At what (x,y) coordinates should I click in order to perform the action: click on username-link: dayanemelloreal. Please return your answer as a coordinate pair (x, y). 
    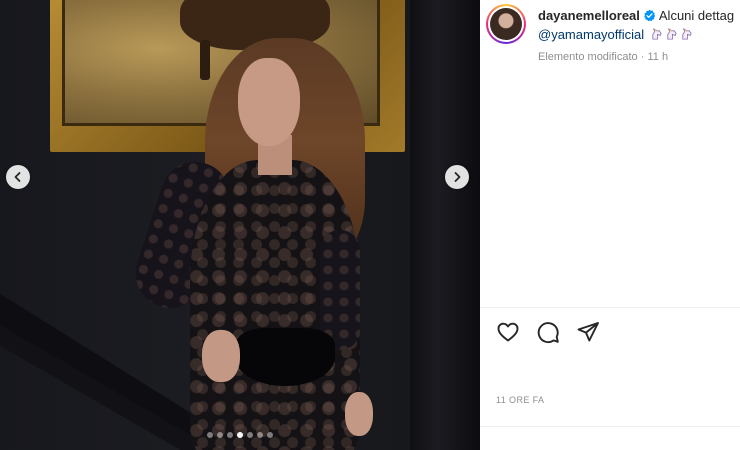
    Looking at the image, I should click on (589, 15).